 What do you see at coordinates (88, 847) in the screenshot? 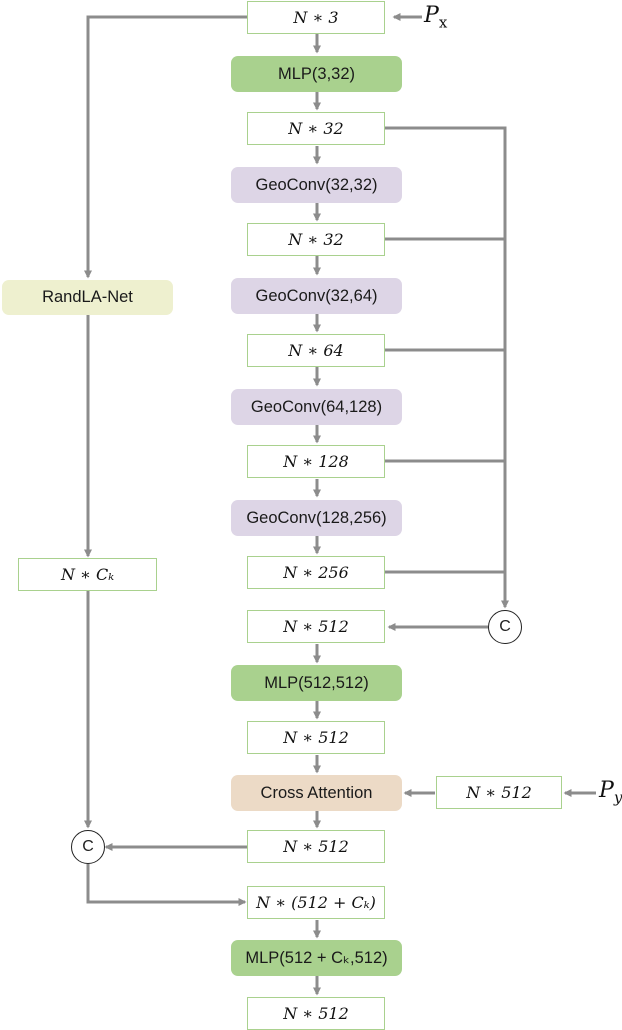
I see `concat-node-left: C` at bounding box center [88, 847].